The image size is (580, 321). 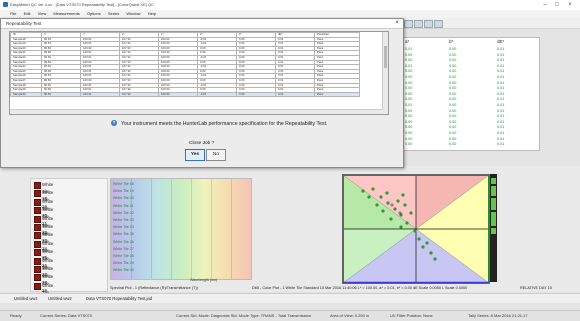 I want to click on tab-untitled-ww1: Untitled.ww1, so click(x=26, y=298).